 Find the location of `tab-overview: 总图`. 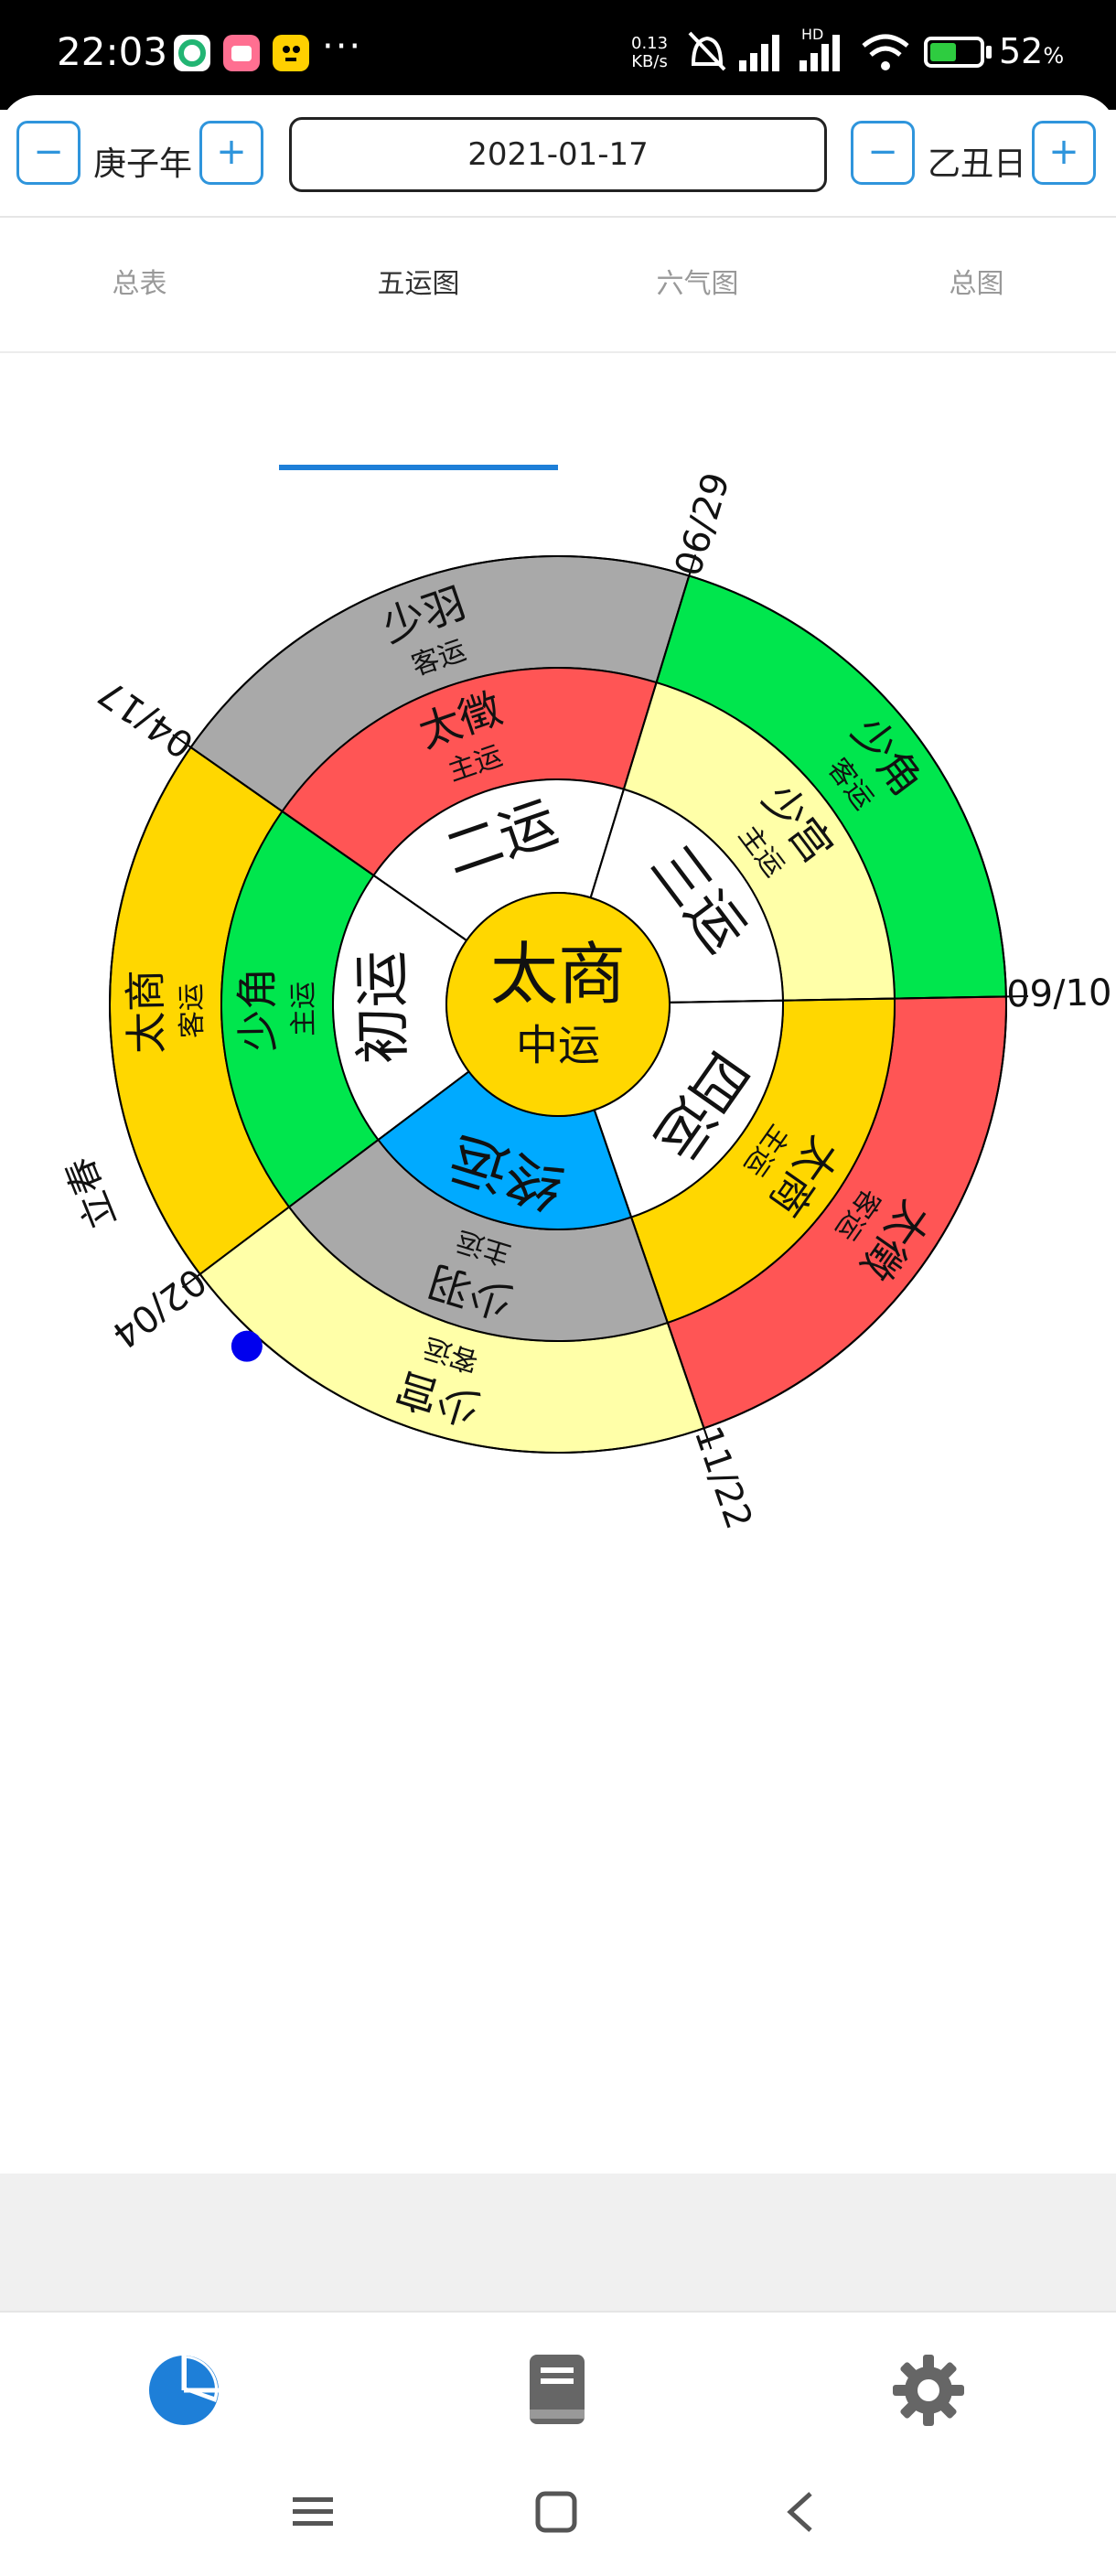

tab-overview: 总图 is located at coordinates (976, 284).